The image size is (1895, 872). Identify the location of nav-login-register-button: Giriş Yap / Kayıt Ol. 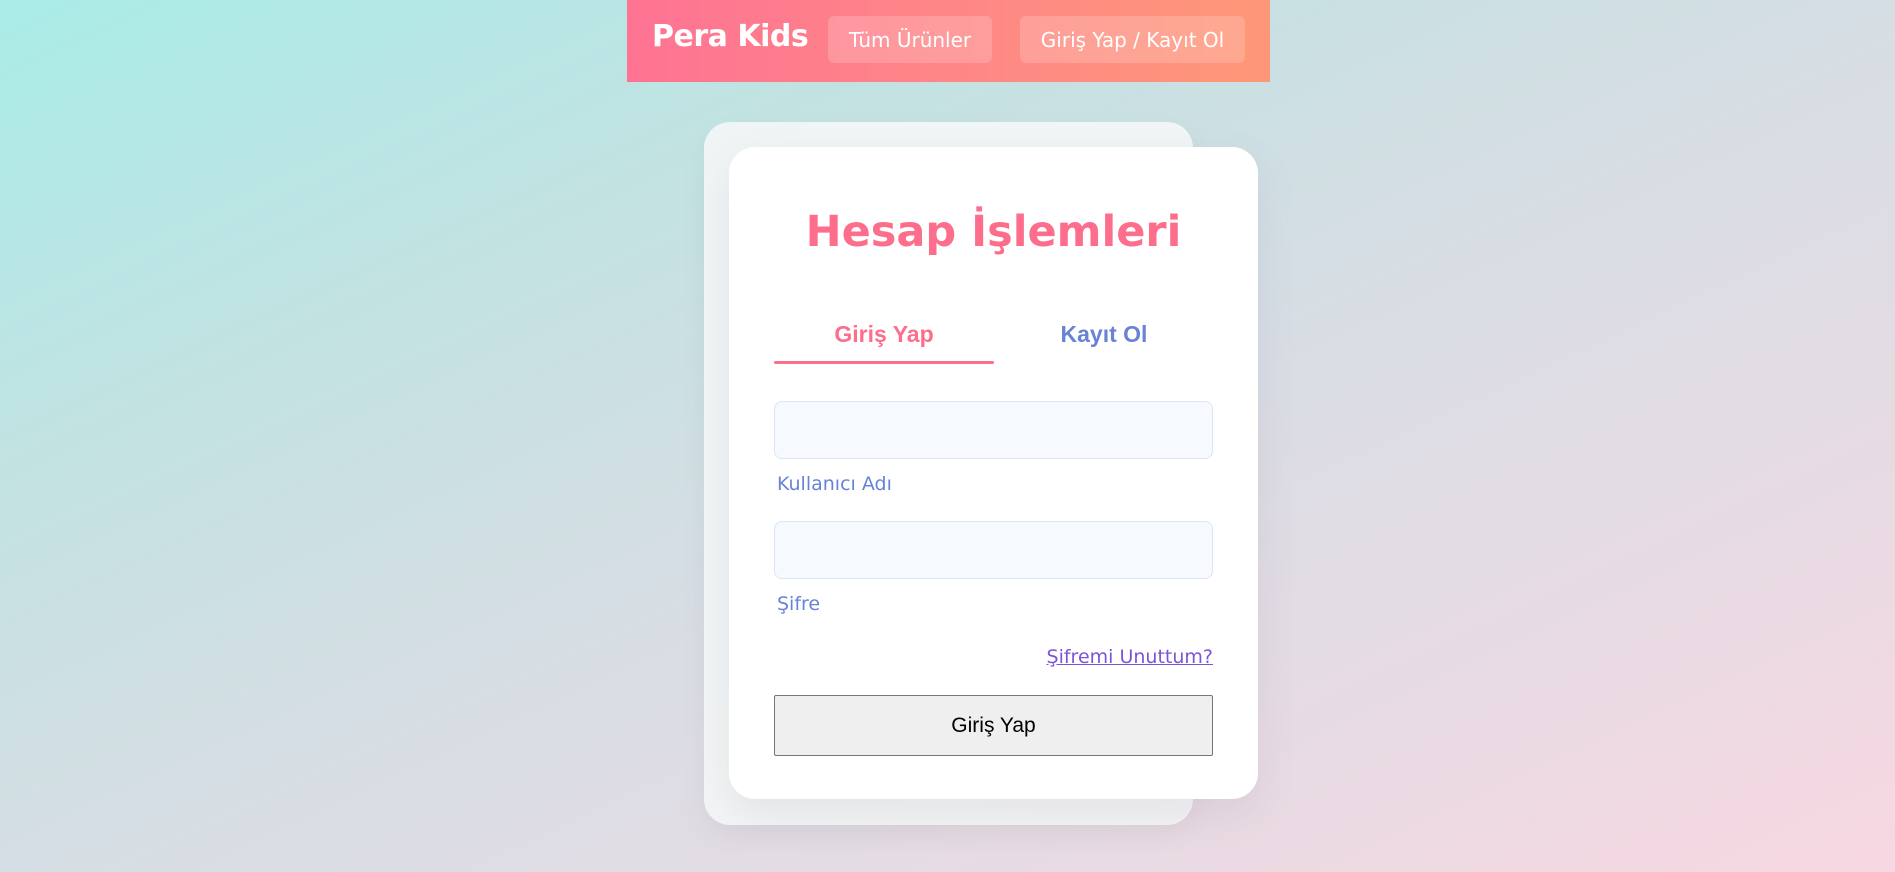
(1132, 39).